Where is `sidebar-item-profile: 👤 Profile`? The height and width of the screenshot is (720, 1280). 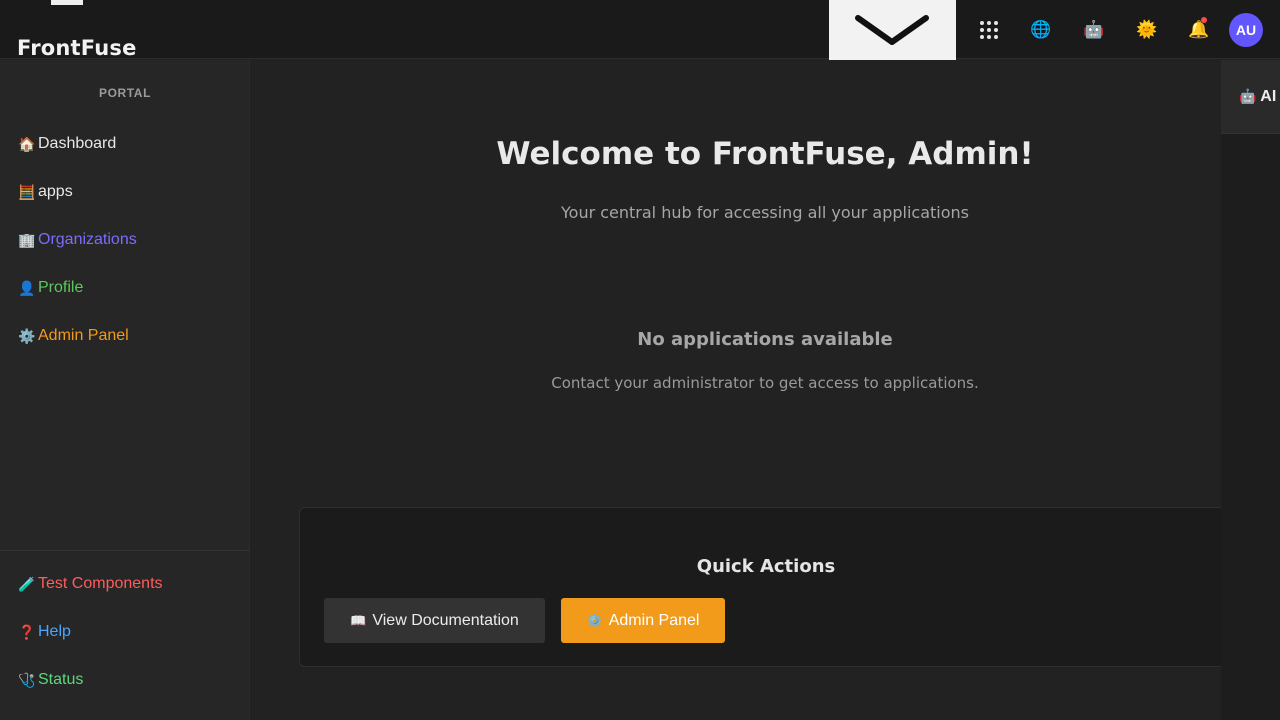
sidebar-item-profile: 👤 Profile is located at coordinates (50, 288).